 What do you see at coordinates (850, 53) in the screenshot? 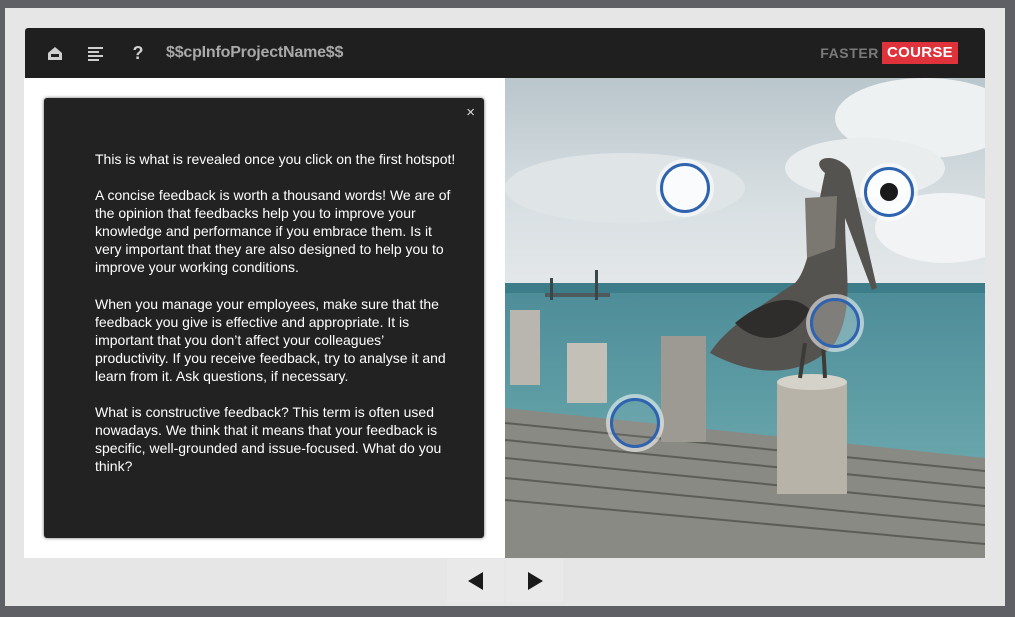
I see `brand-part-faster: FASTER` at bounding box center [850, 53].